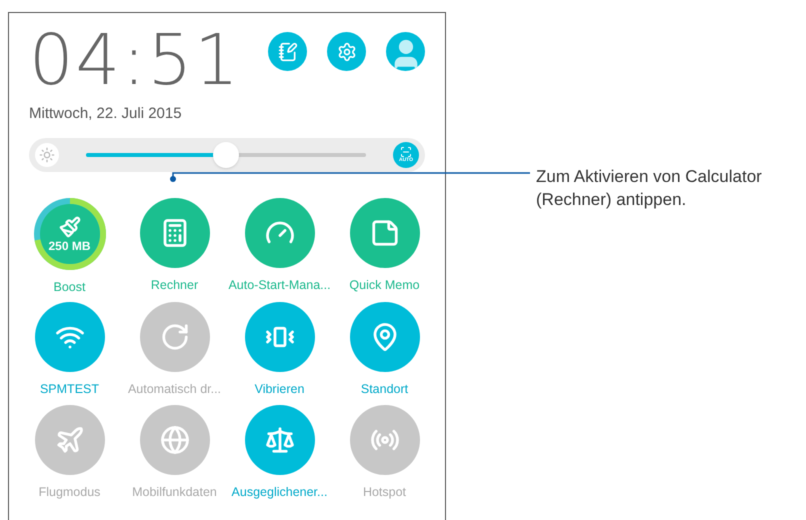  I want to click on rotate-icon, so click(175, 337).